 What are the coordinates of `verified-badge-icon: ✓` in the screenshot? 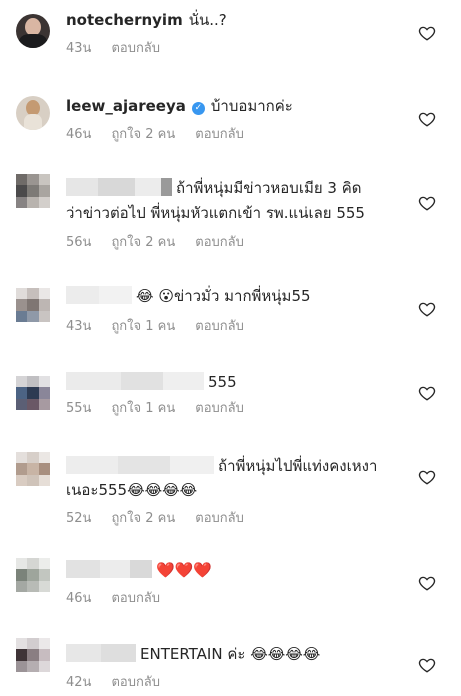 It's located at (198, 108).